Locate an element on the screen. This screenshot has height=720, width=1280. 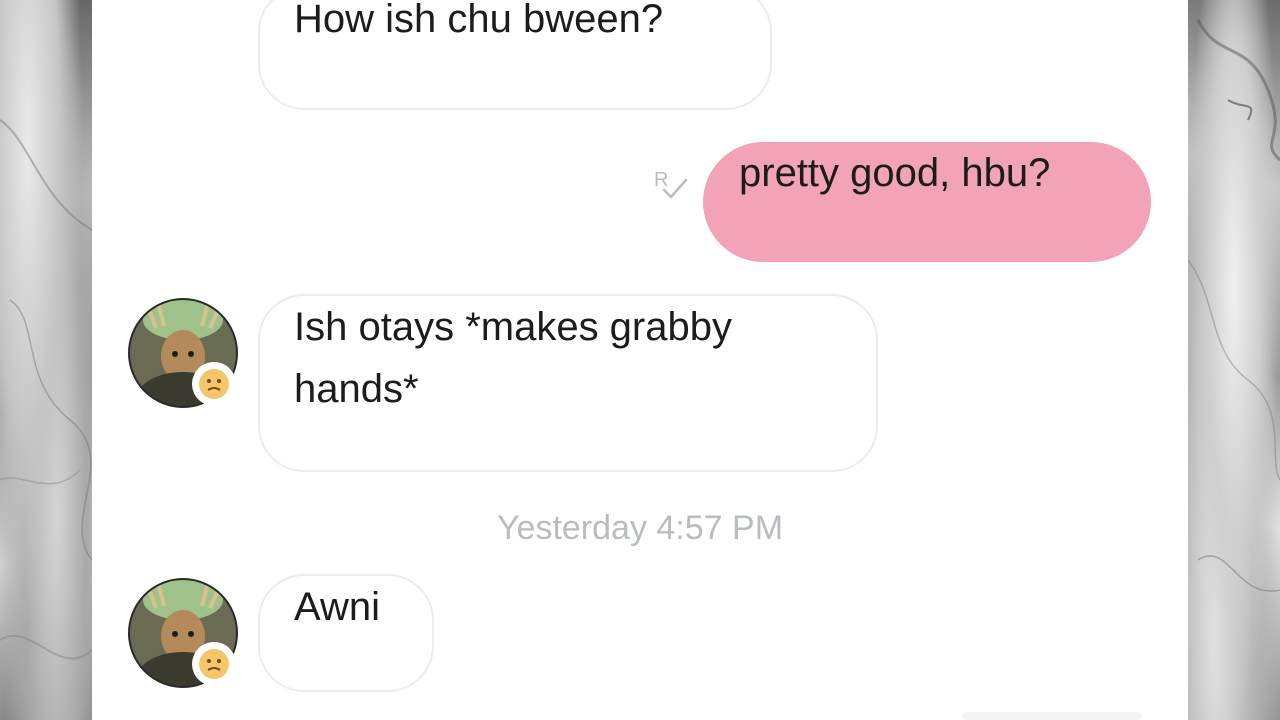
partial-element-bottom is located at coordinates (1052, 716).